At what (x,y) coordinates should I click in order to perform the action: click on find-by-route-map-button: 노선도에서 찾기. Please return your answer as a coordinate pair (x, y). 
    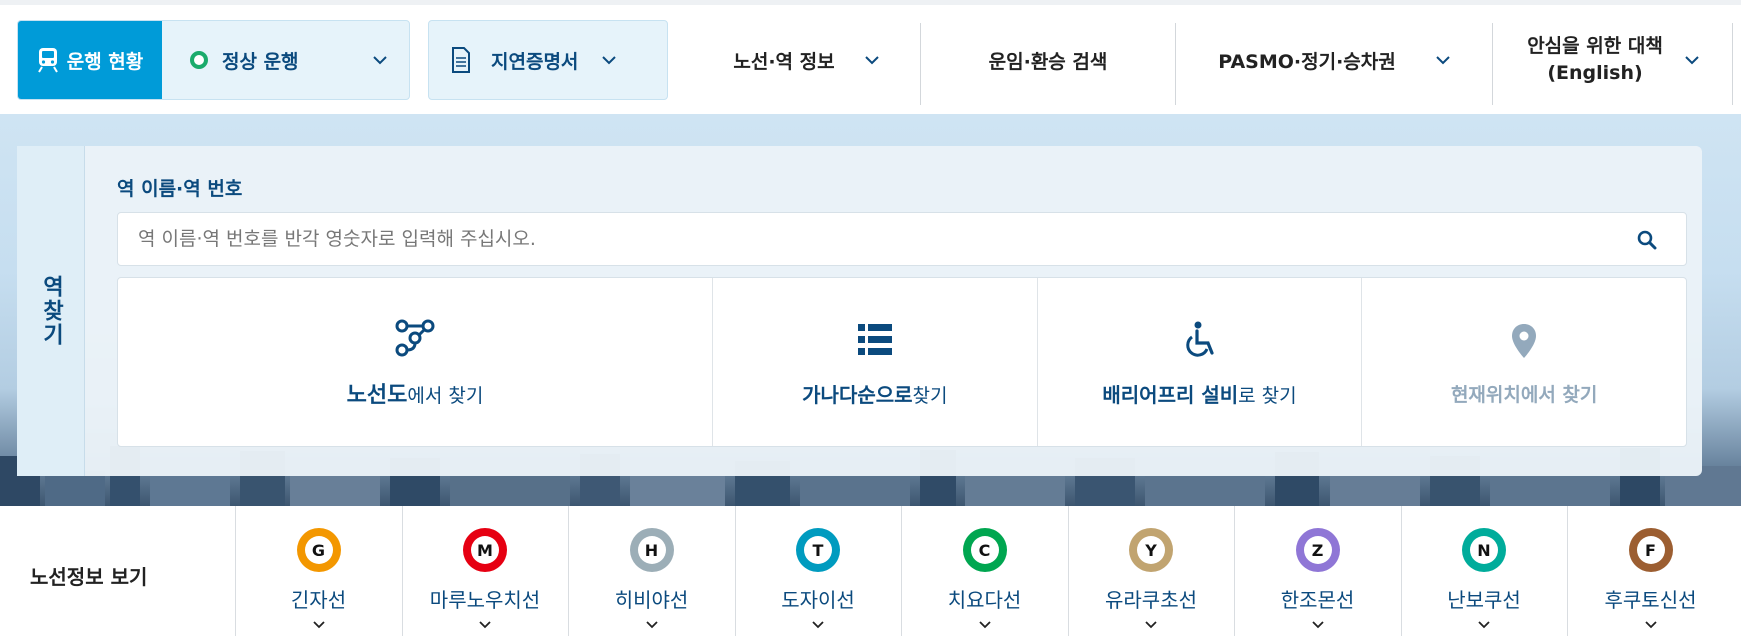
    Looking at the image, I should click on (415, 362).